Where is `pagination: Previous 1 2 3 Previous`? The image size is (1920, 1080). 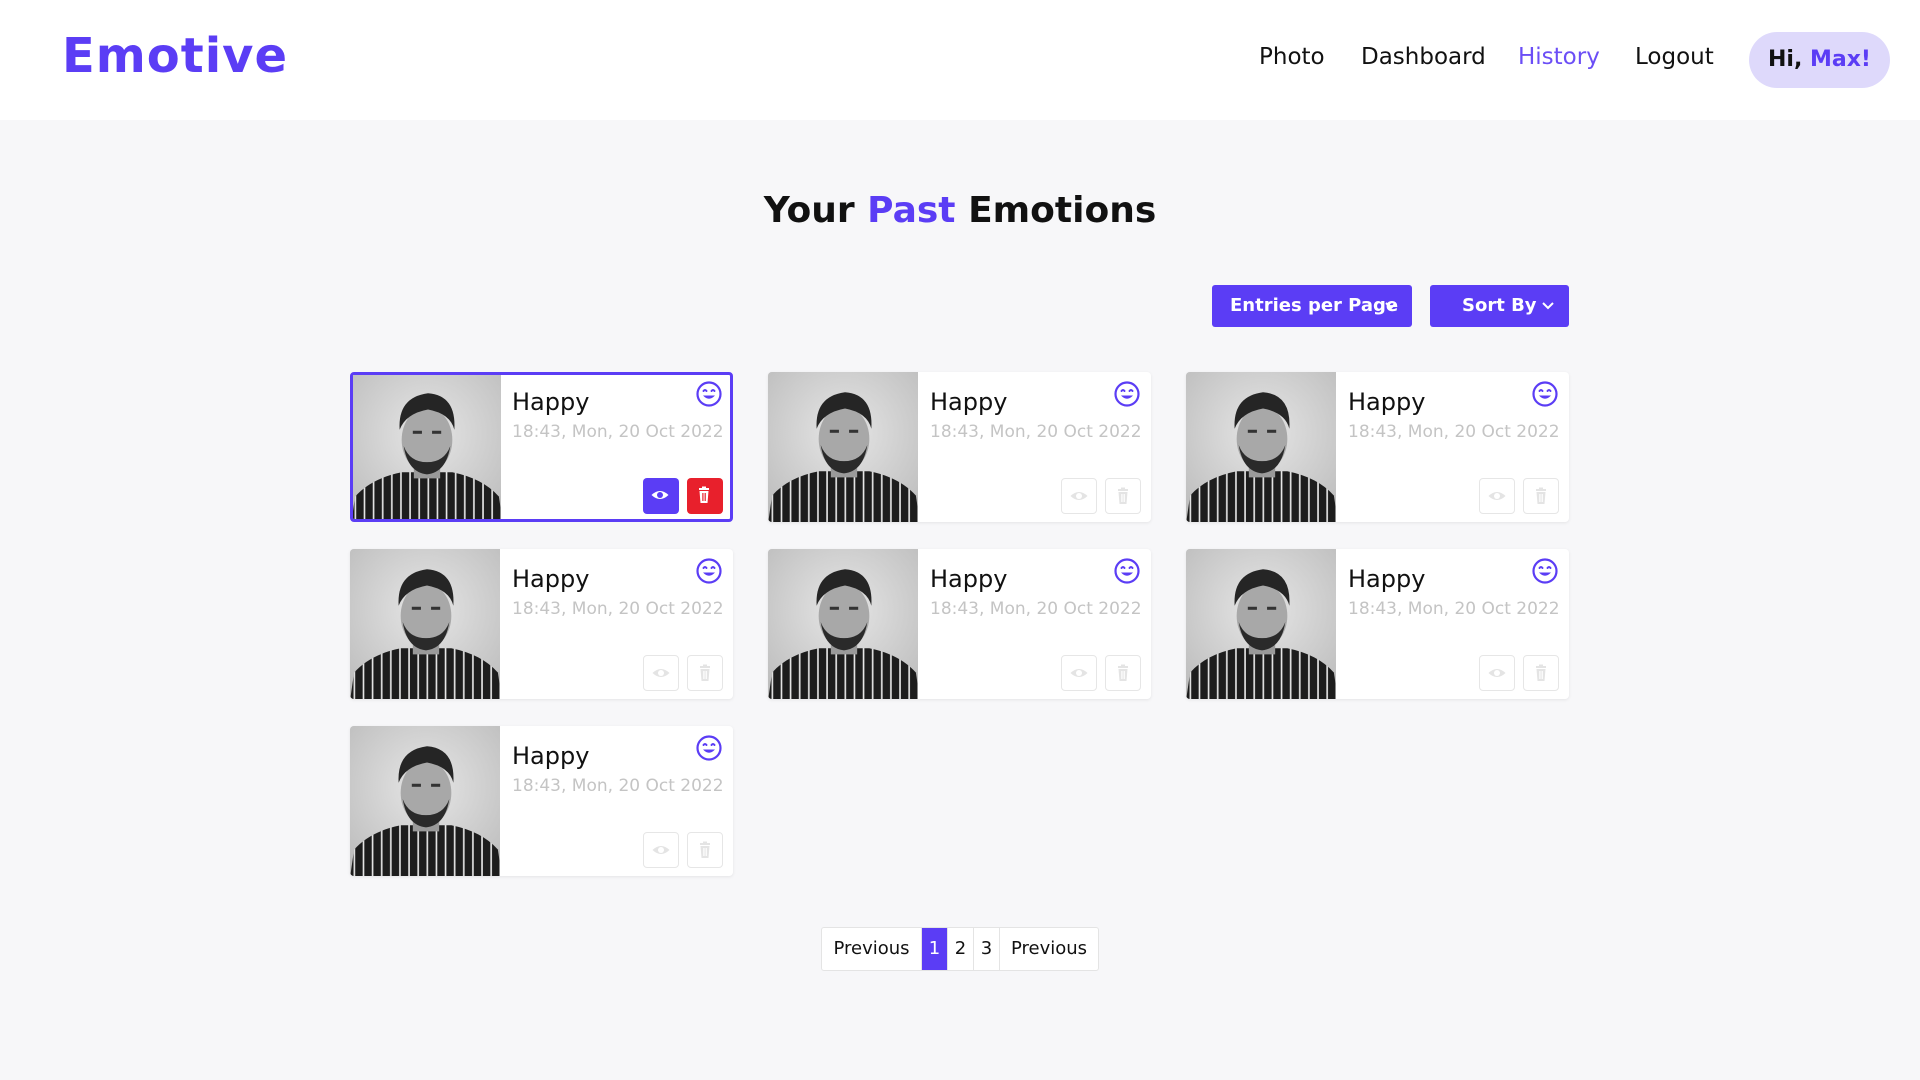
pagination: Previous 1 2 3 Previous is located at coordinates (960, 949).